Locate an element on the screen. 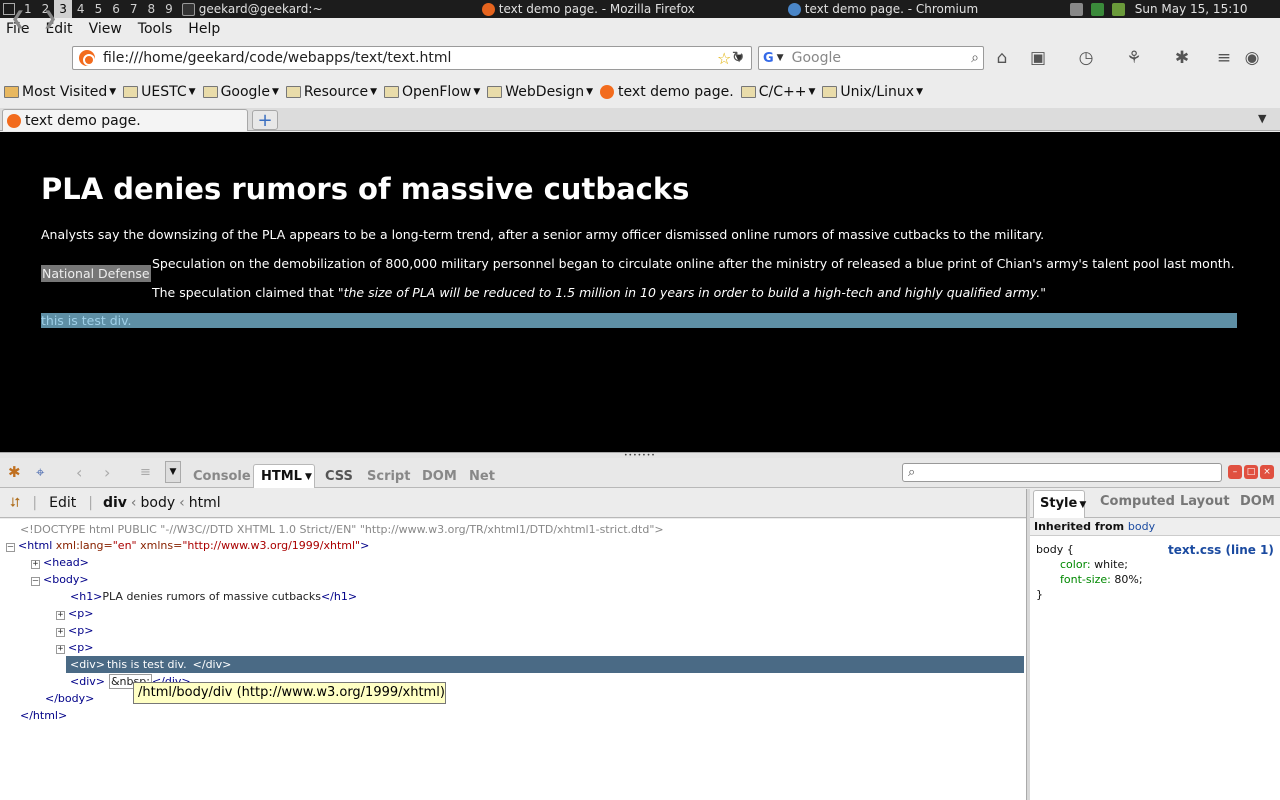  workspace-5: 5 is located at coordinates (99, 9).